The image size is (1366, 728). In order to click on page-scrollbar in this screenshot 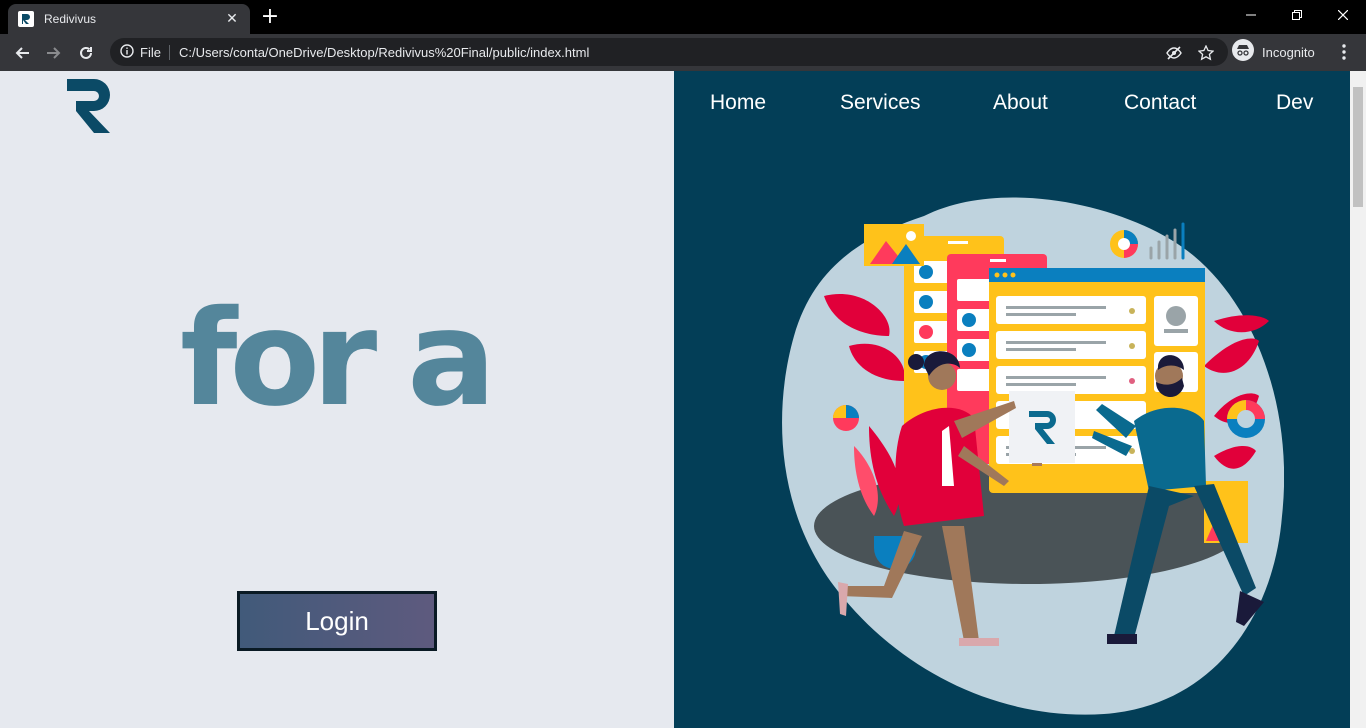, I will do `click(1358, 399)`.